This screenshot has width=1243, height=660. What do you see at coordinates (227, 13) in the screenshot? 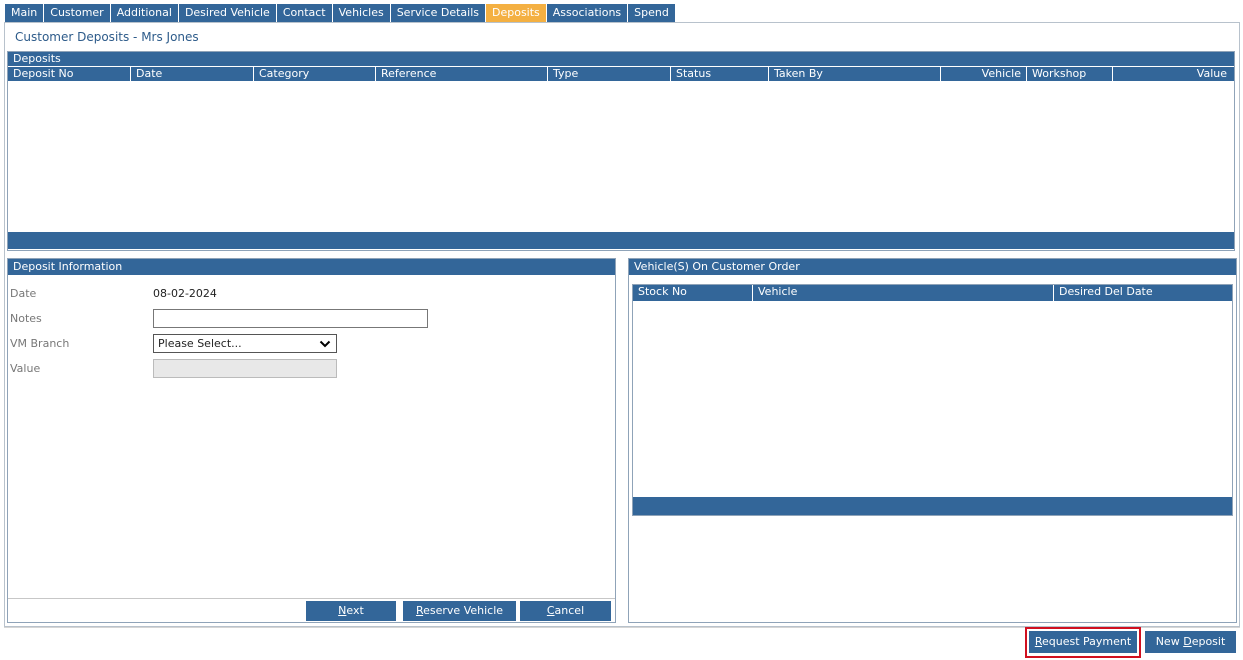
I see `tab-desired-vehicle: Desired Vehicle` at bounding box center [227, 13].